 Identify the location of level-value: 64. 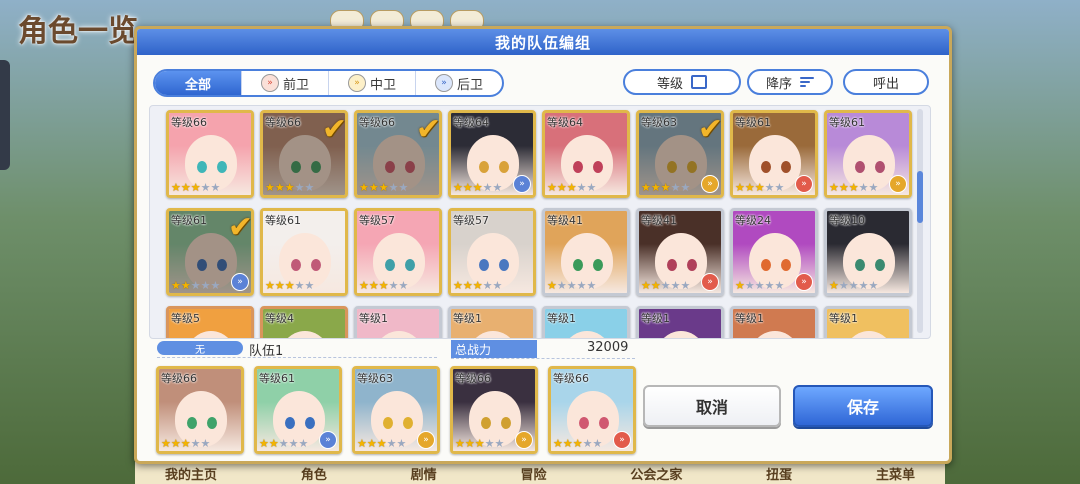
(482, 122).